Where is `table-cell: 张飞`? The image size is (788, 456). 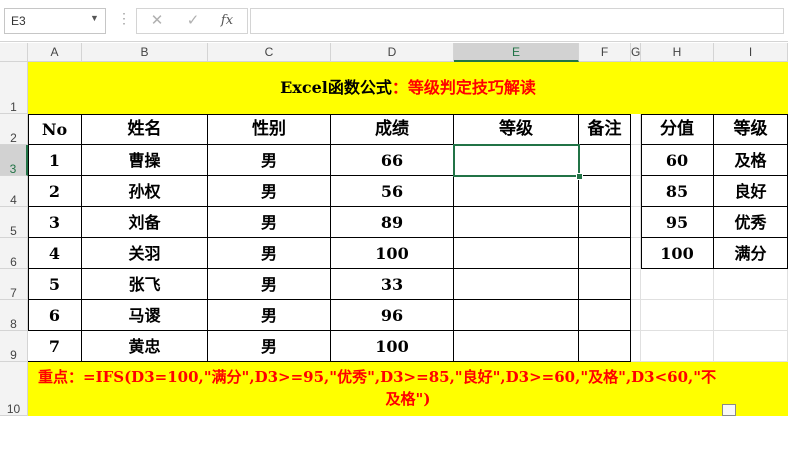 table-cell: 张飞 is located at coordinates (145, 284).